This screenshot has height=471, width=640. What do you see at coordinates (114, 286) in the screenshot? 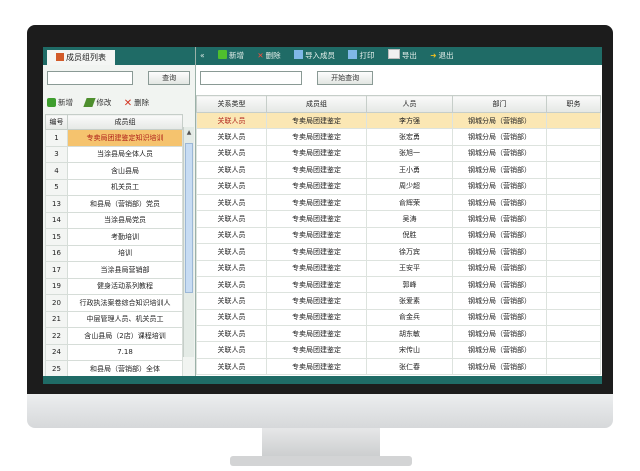
I see `table-row: 19 健身活动系列教程` at bounding box center [114, 286].